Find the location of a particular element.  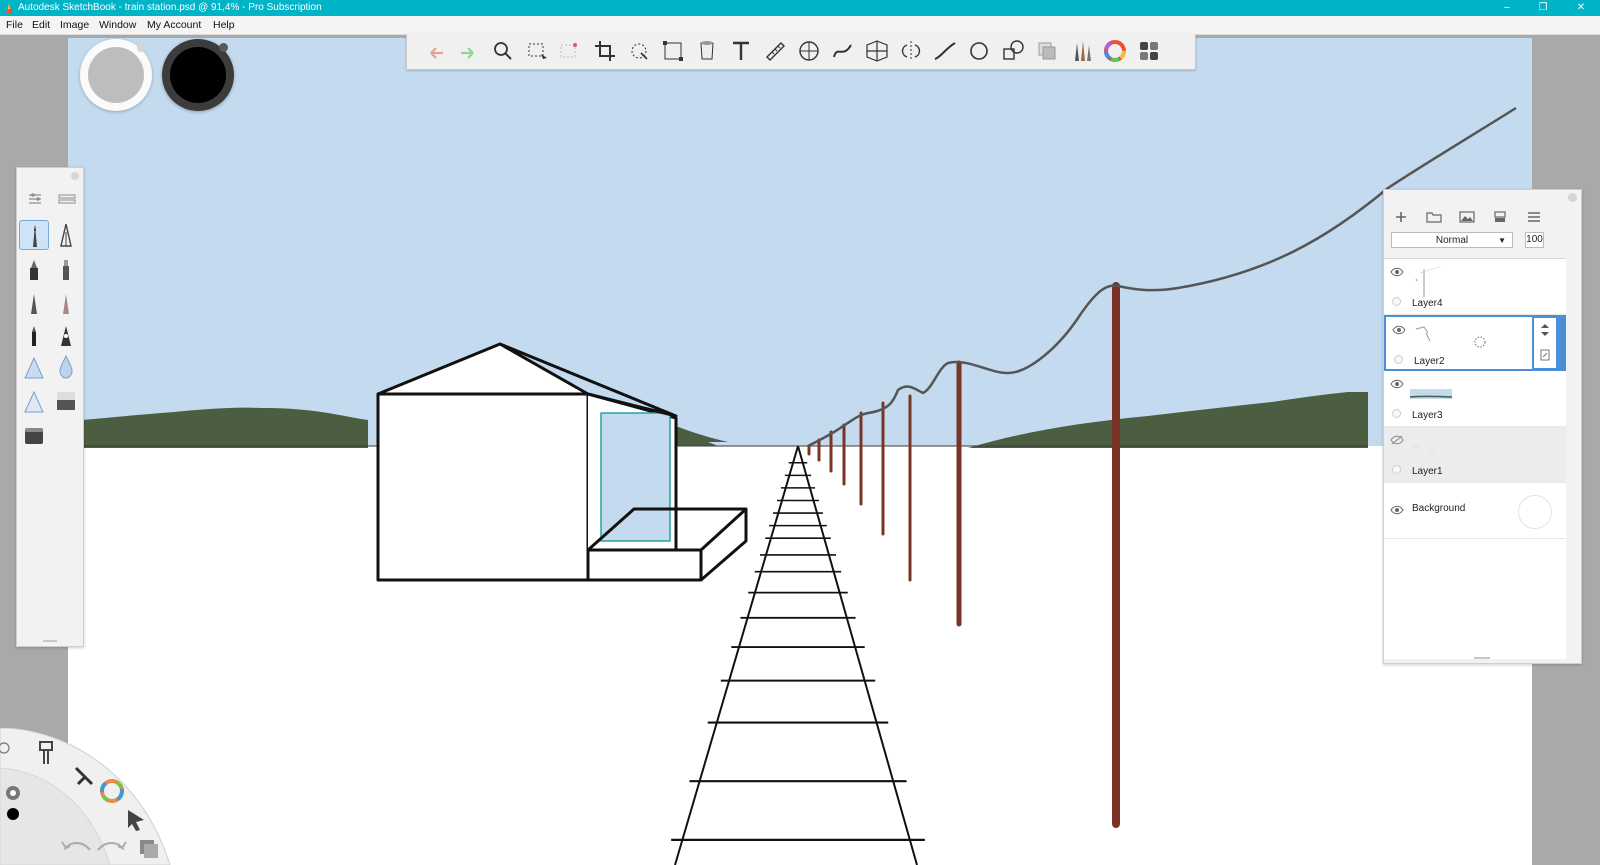

menu-my-account: My Account is located at coordinates (174, 25).